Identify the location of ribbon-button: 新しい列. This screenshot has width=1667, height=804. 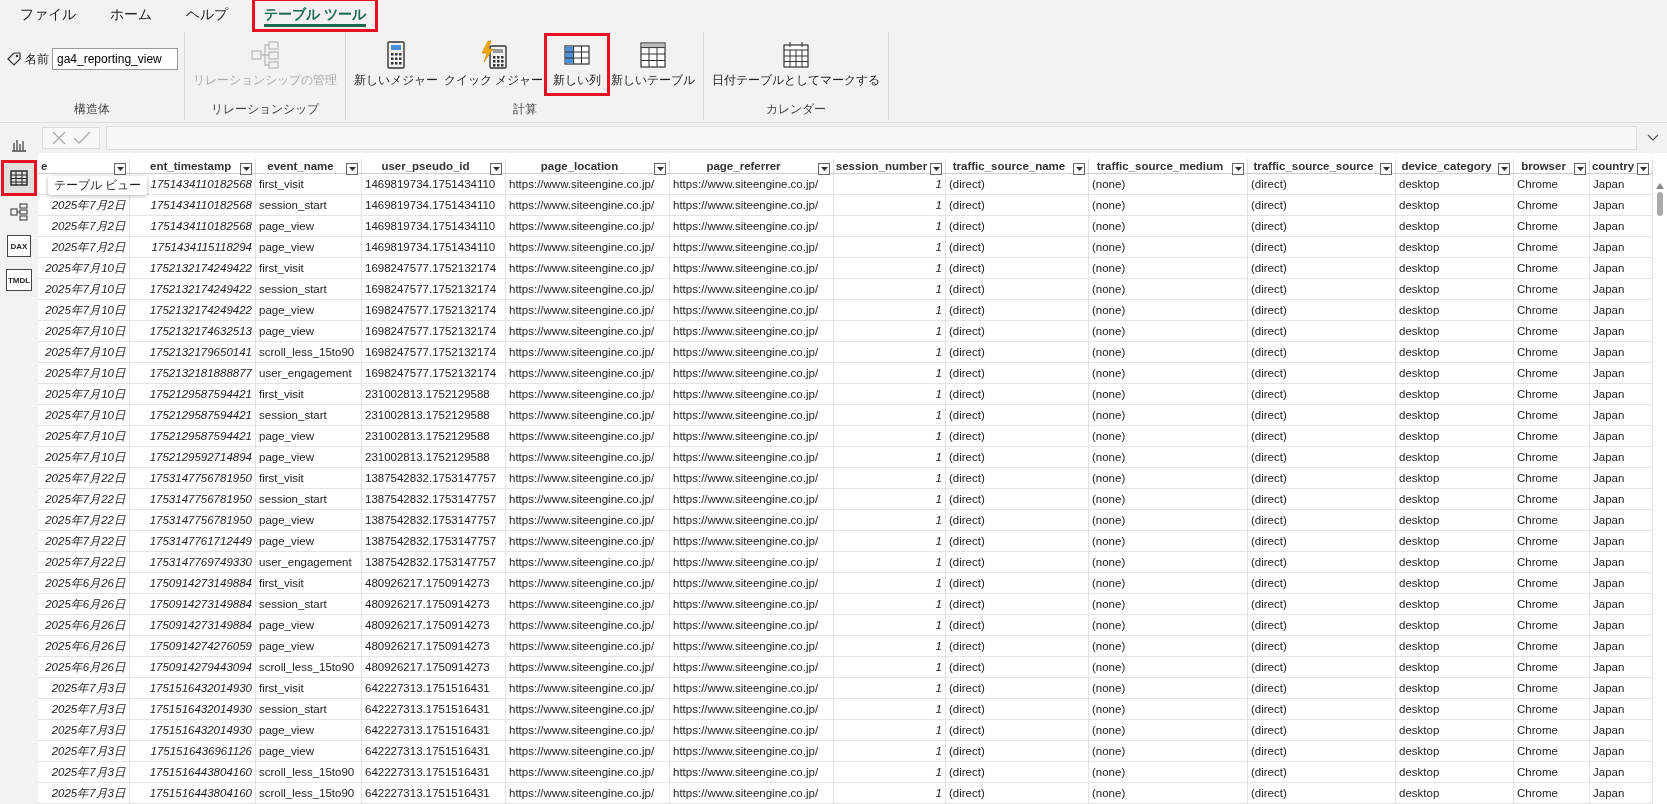
(577, 64).